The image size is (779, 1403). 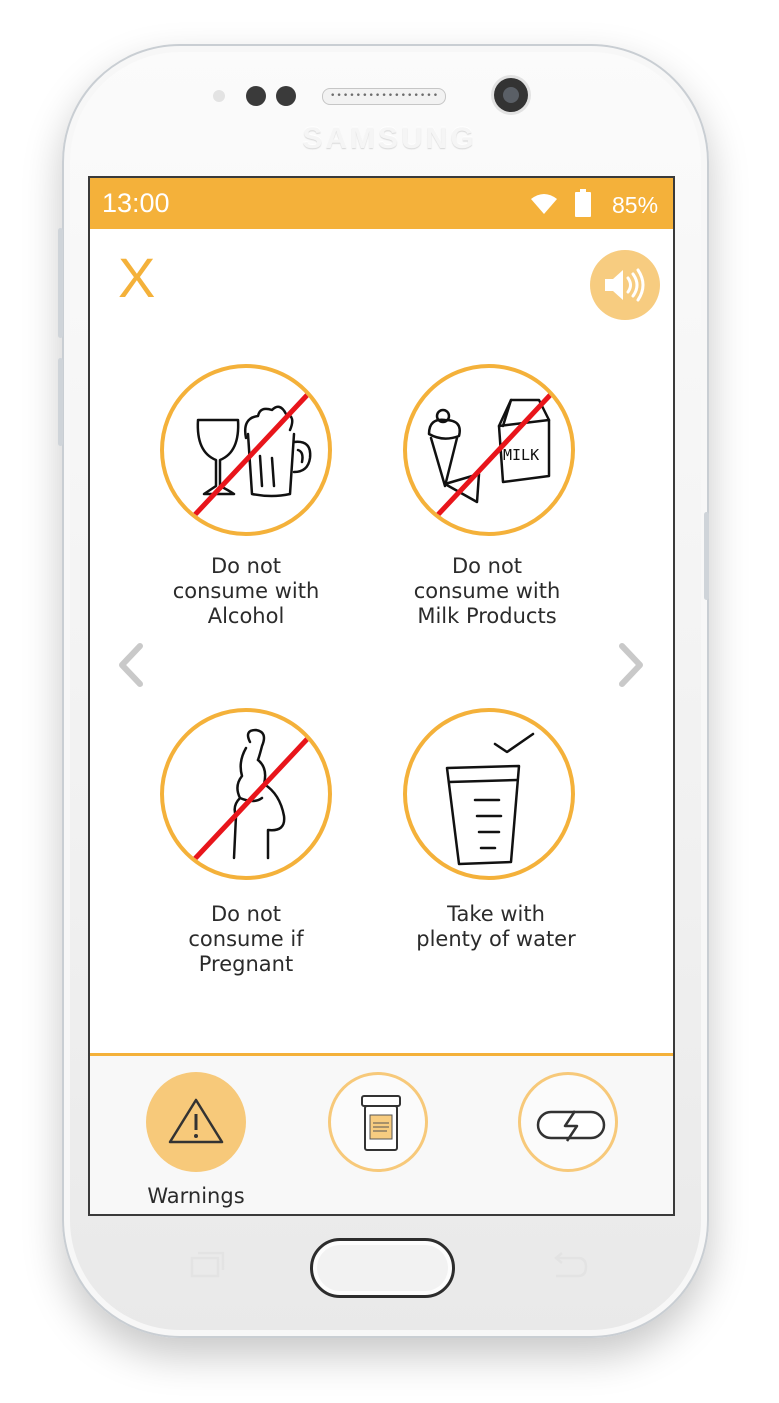 I want to click on wifi-icon, so click(x=544, y=204).